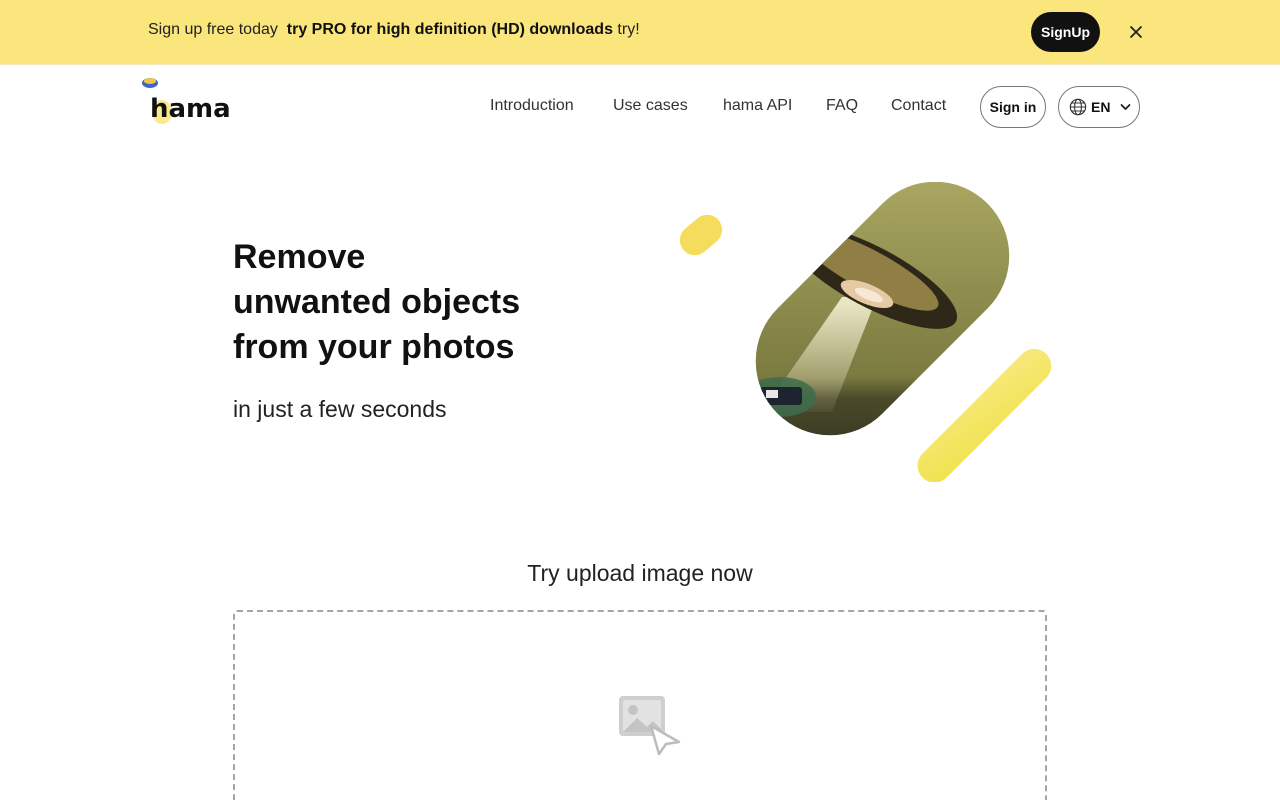 The width and height of the screenshot is (1280, 800). I want to click on signin-button: Sign in, so click(1013, 107).